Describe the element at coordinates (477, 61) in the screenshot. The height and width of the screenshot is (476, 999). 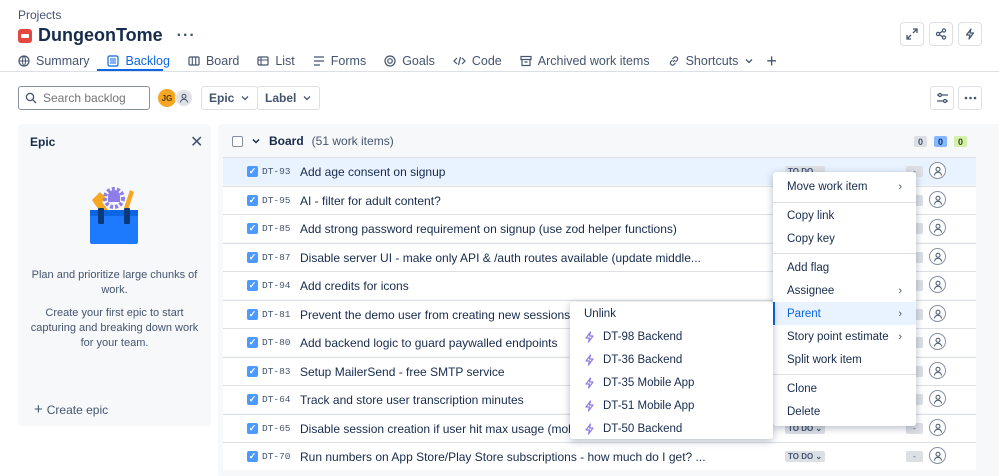
I see `tab-code: Code` at that location.